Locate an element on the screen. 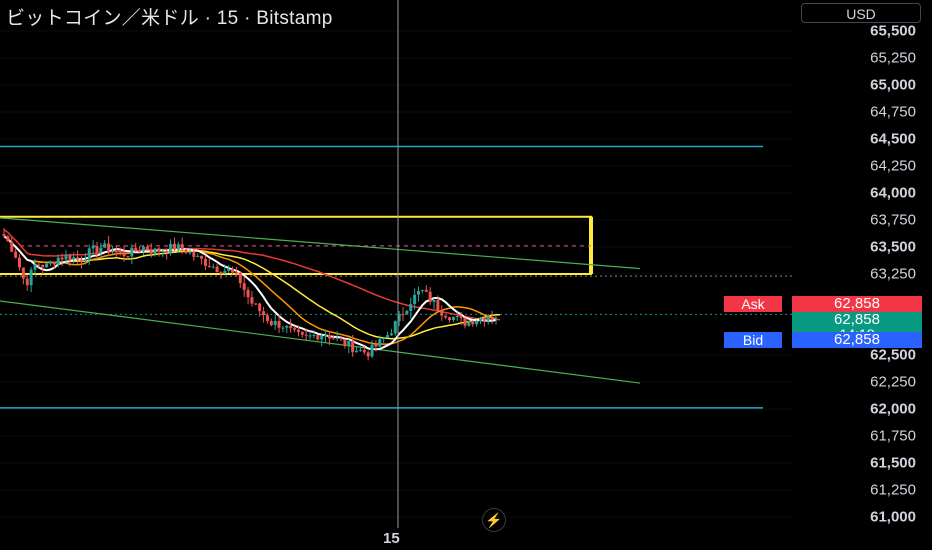 The width and height of the screenshot is (932, 550). bid-label: Bid is located at coordinates (753, 340).